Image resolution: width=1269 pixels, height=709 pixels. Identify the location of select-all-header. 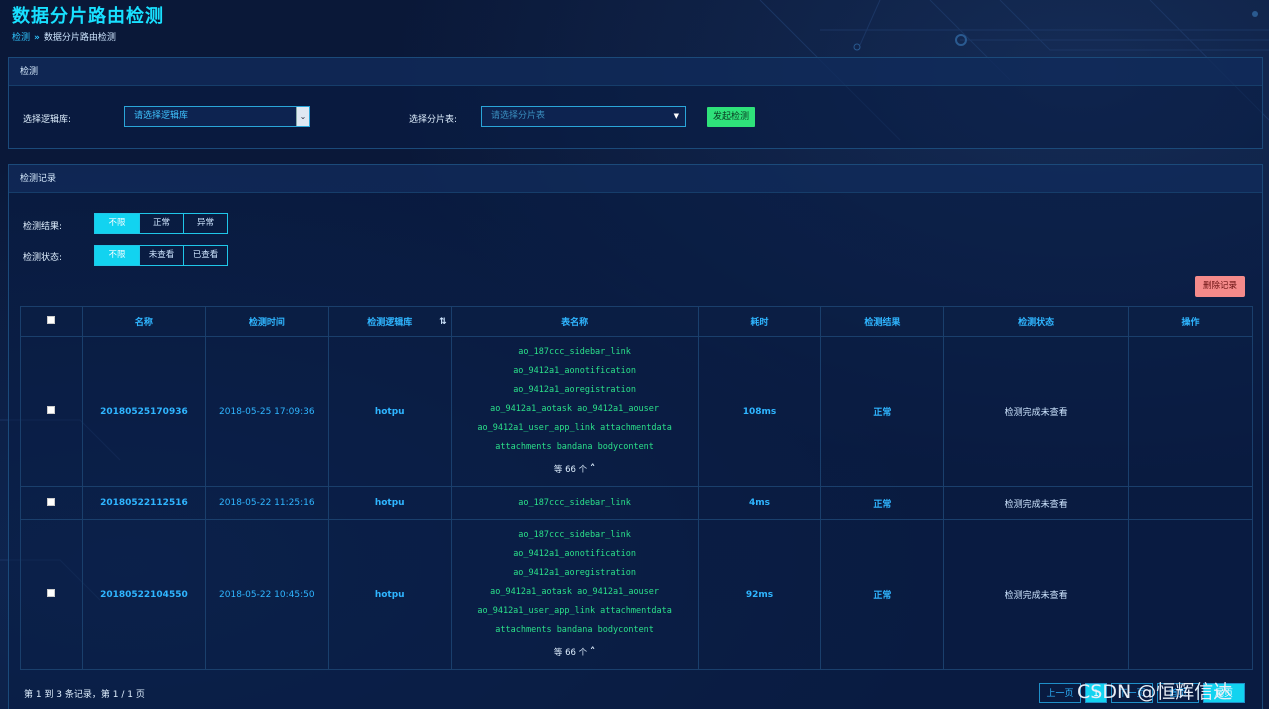
(51, 321).